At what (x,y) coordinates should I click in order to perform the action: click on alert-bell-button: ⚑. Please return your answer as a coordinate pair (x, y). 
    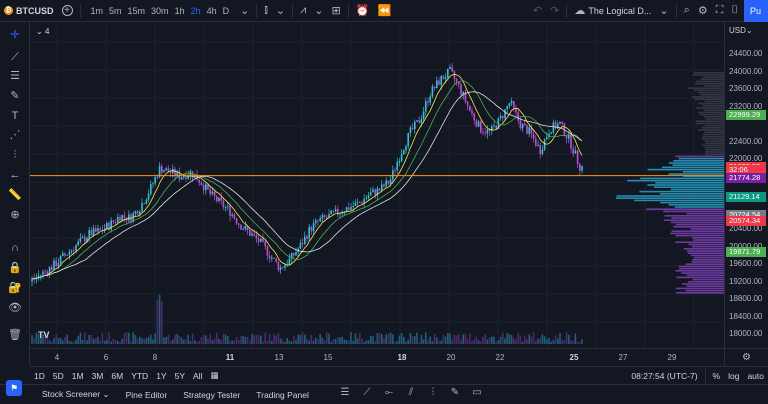
    Looking at the image, I should click on (14, 388).